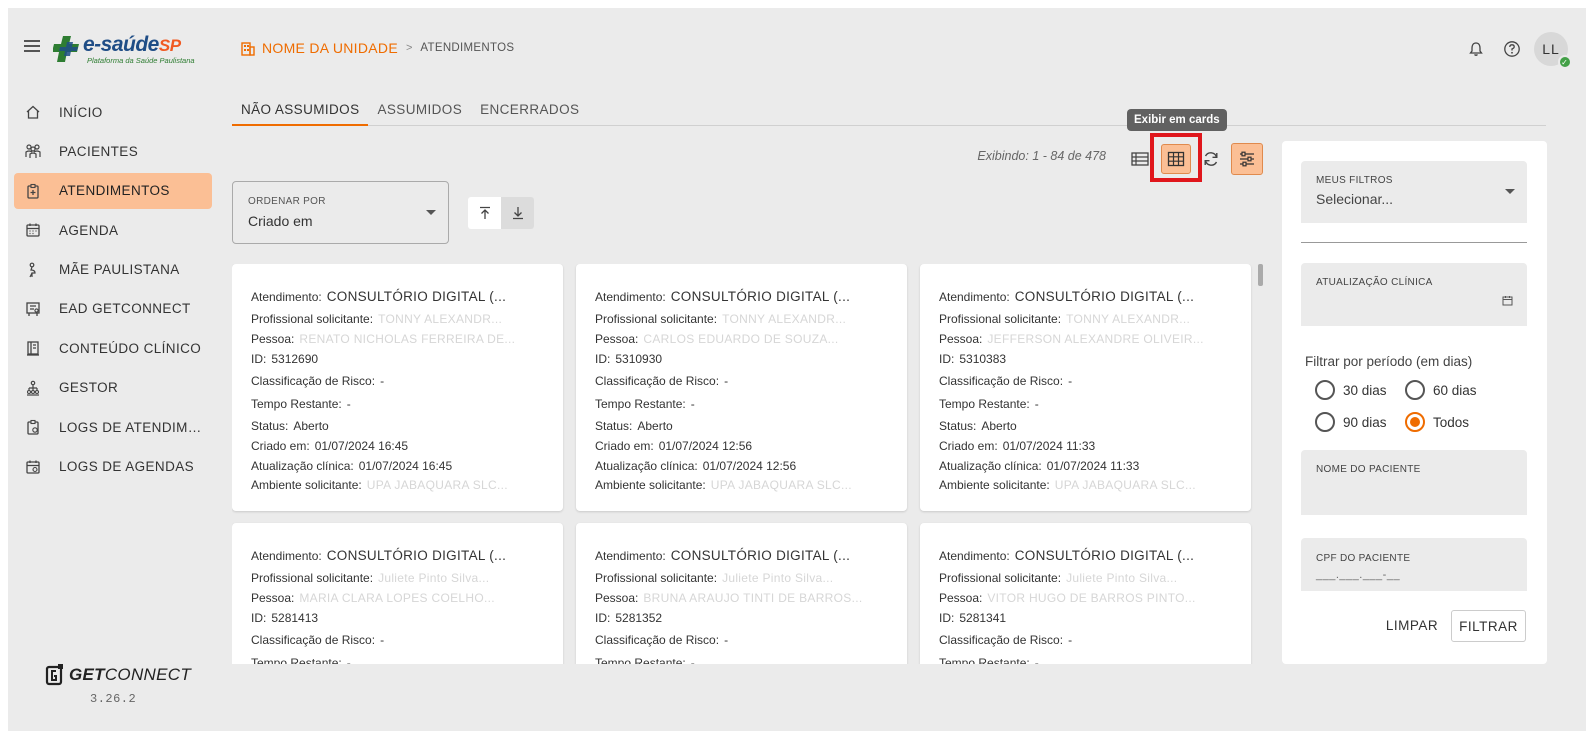  What do you see at coordinates (1351, 422) in the screenshot?
I see `period-radio-90: 90 dias` at bounding box center [1351, 422].